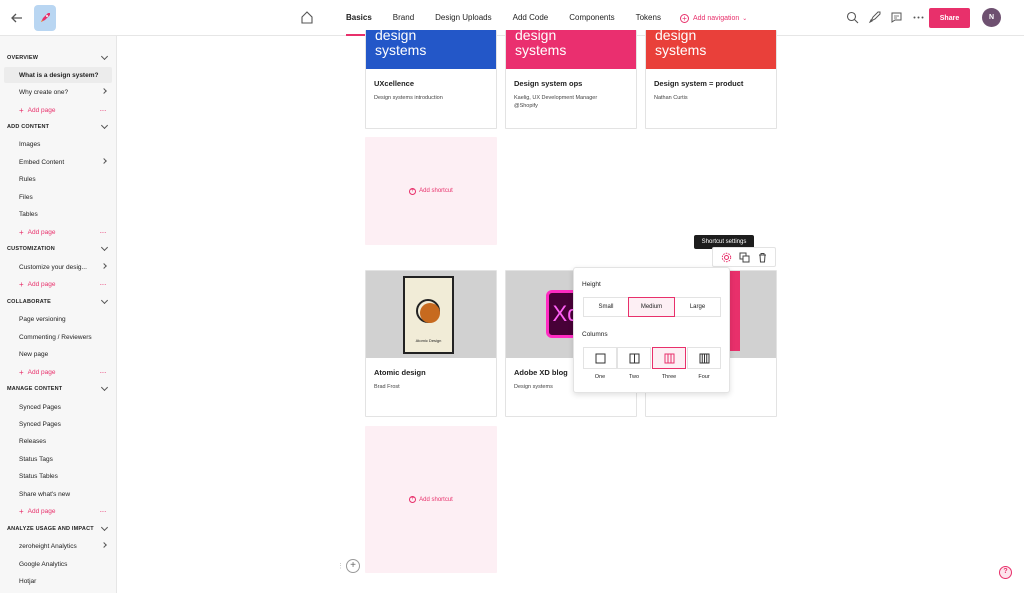  Describe the element at coordinates (669, 377) in the screenshot. I see `columns-label-three: Three` at that location.